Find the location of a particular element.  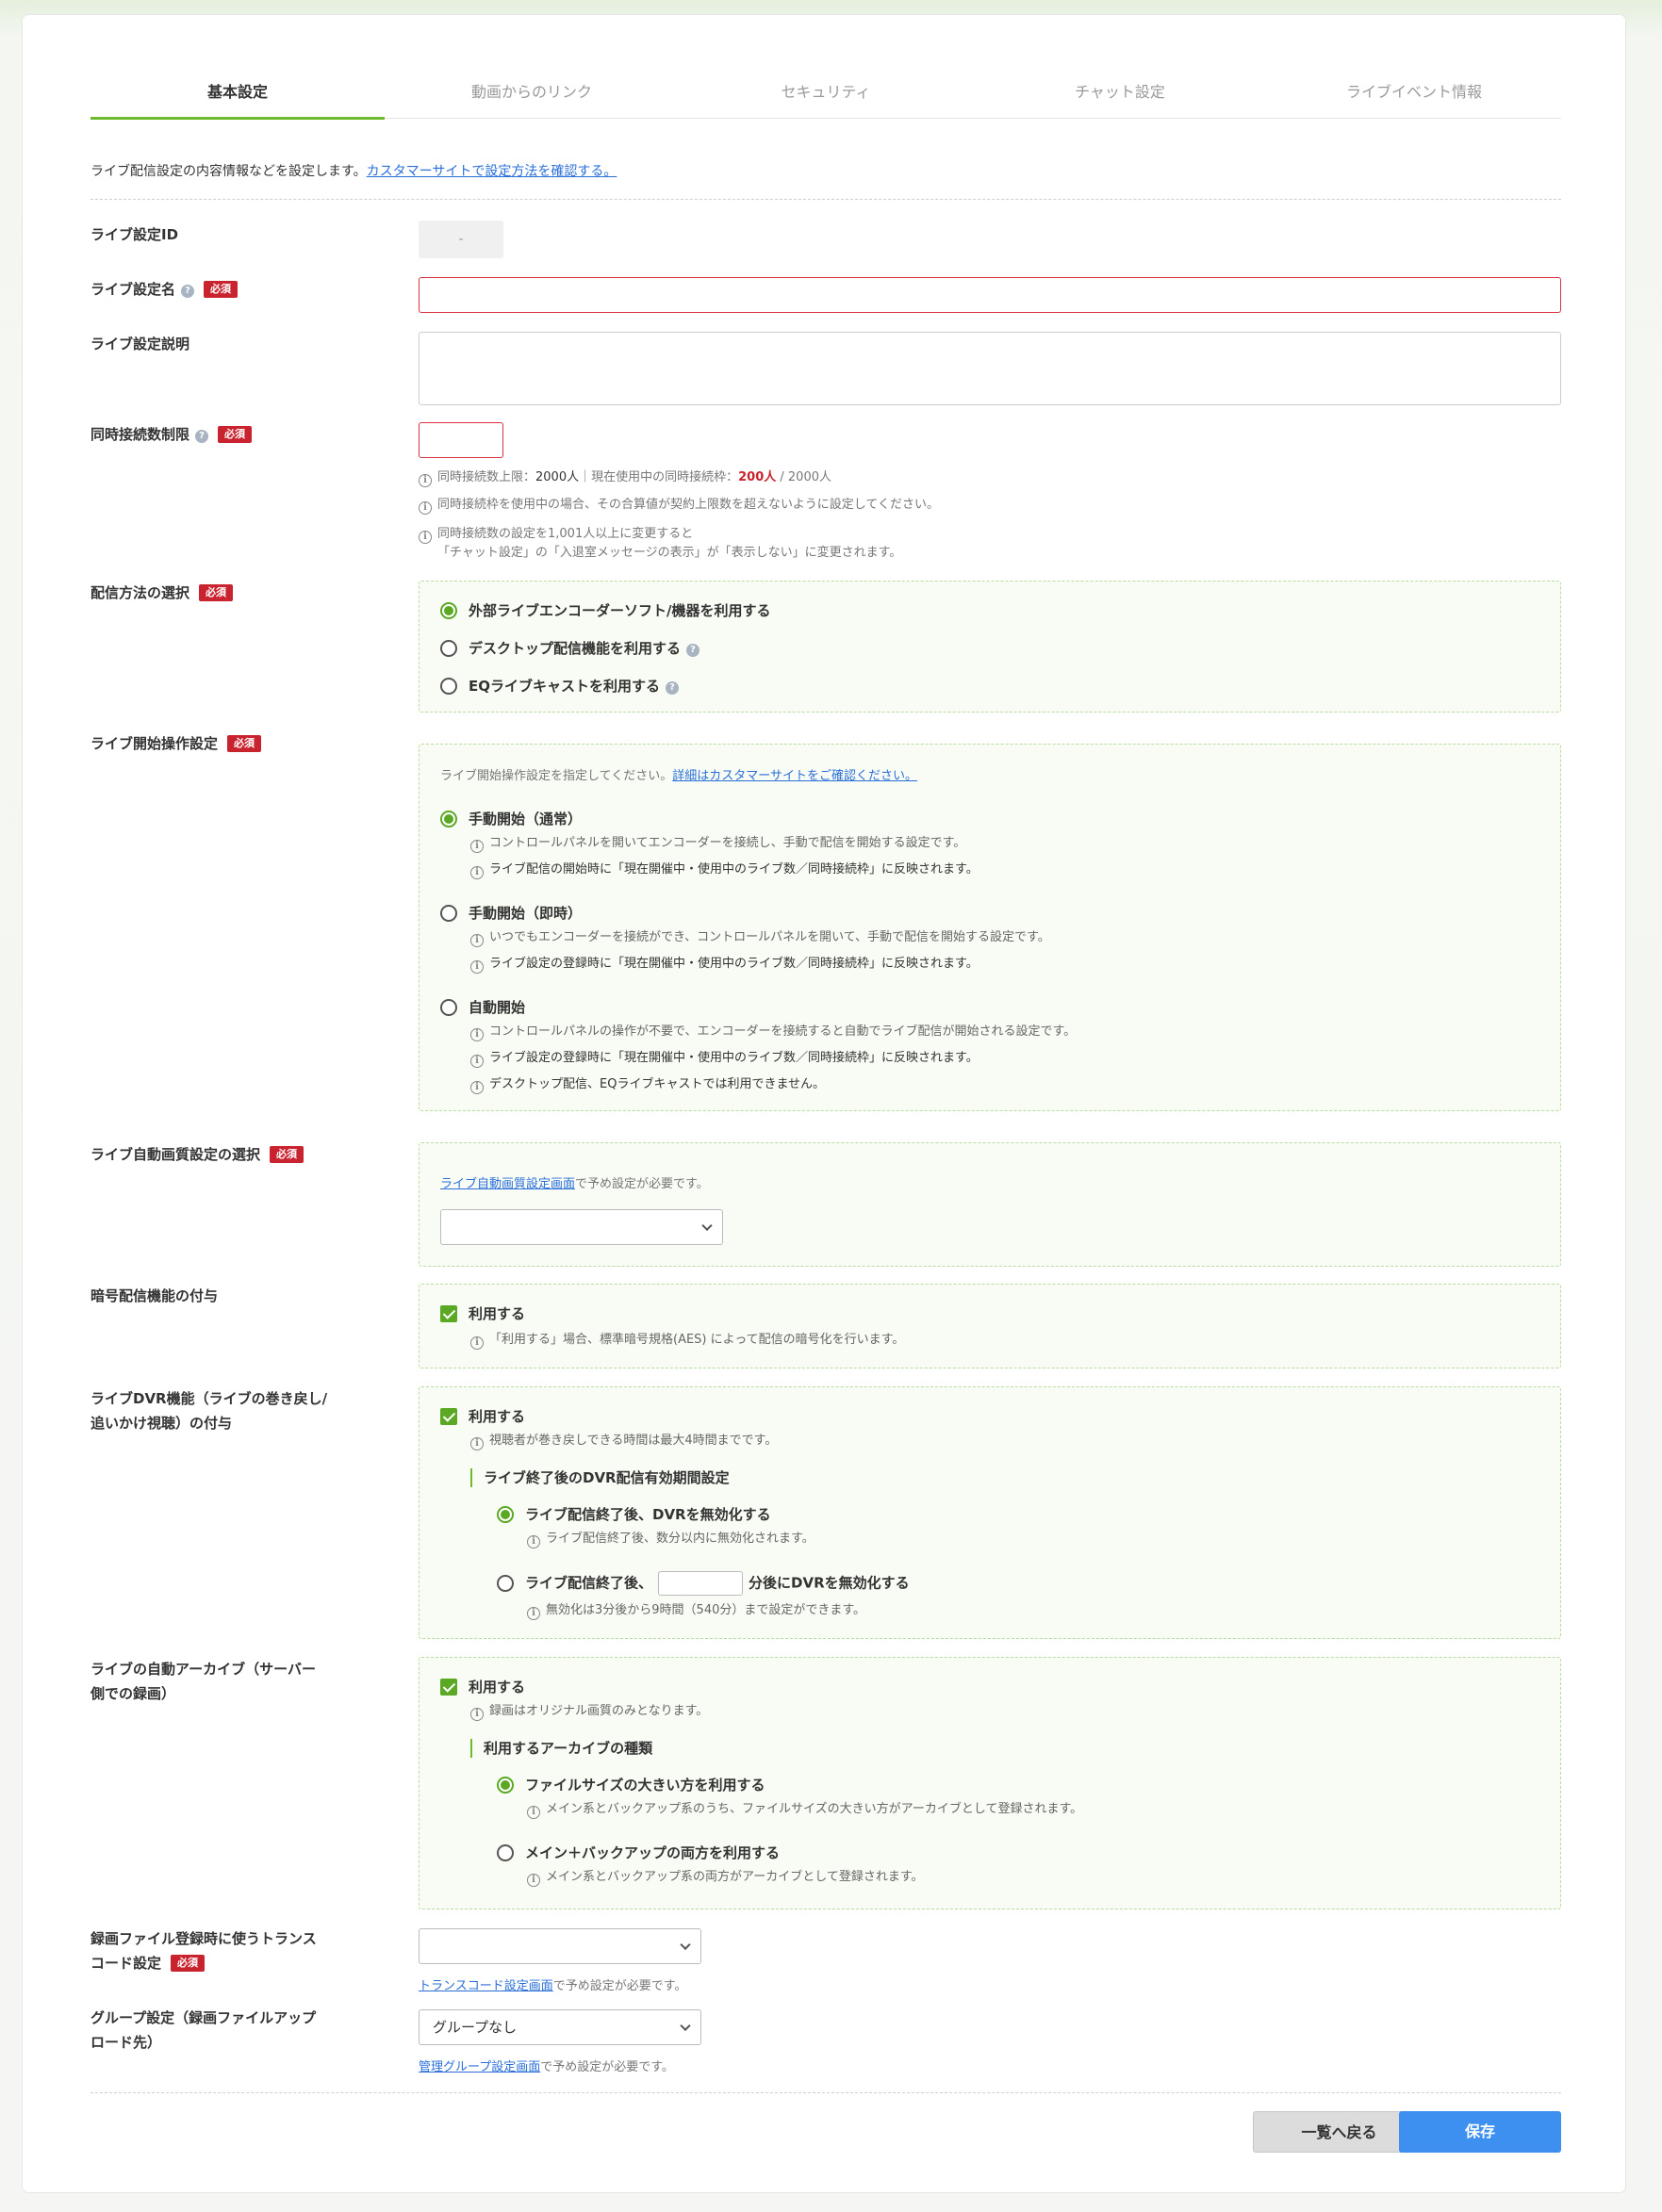

encrypt-checkbox: 利用する is located at coordinates (482, 1313).